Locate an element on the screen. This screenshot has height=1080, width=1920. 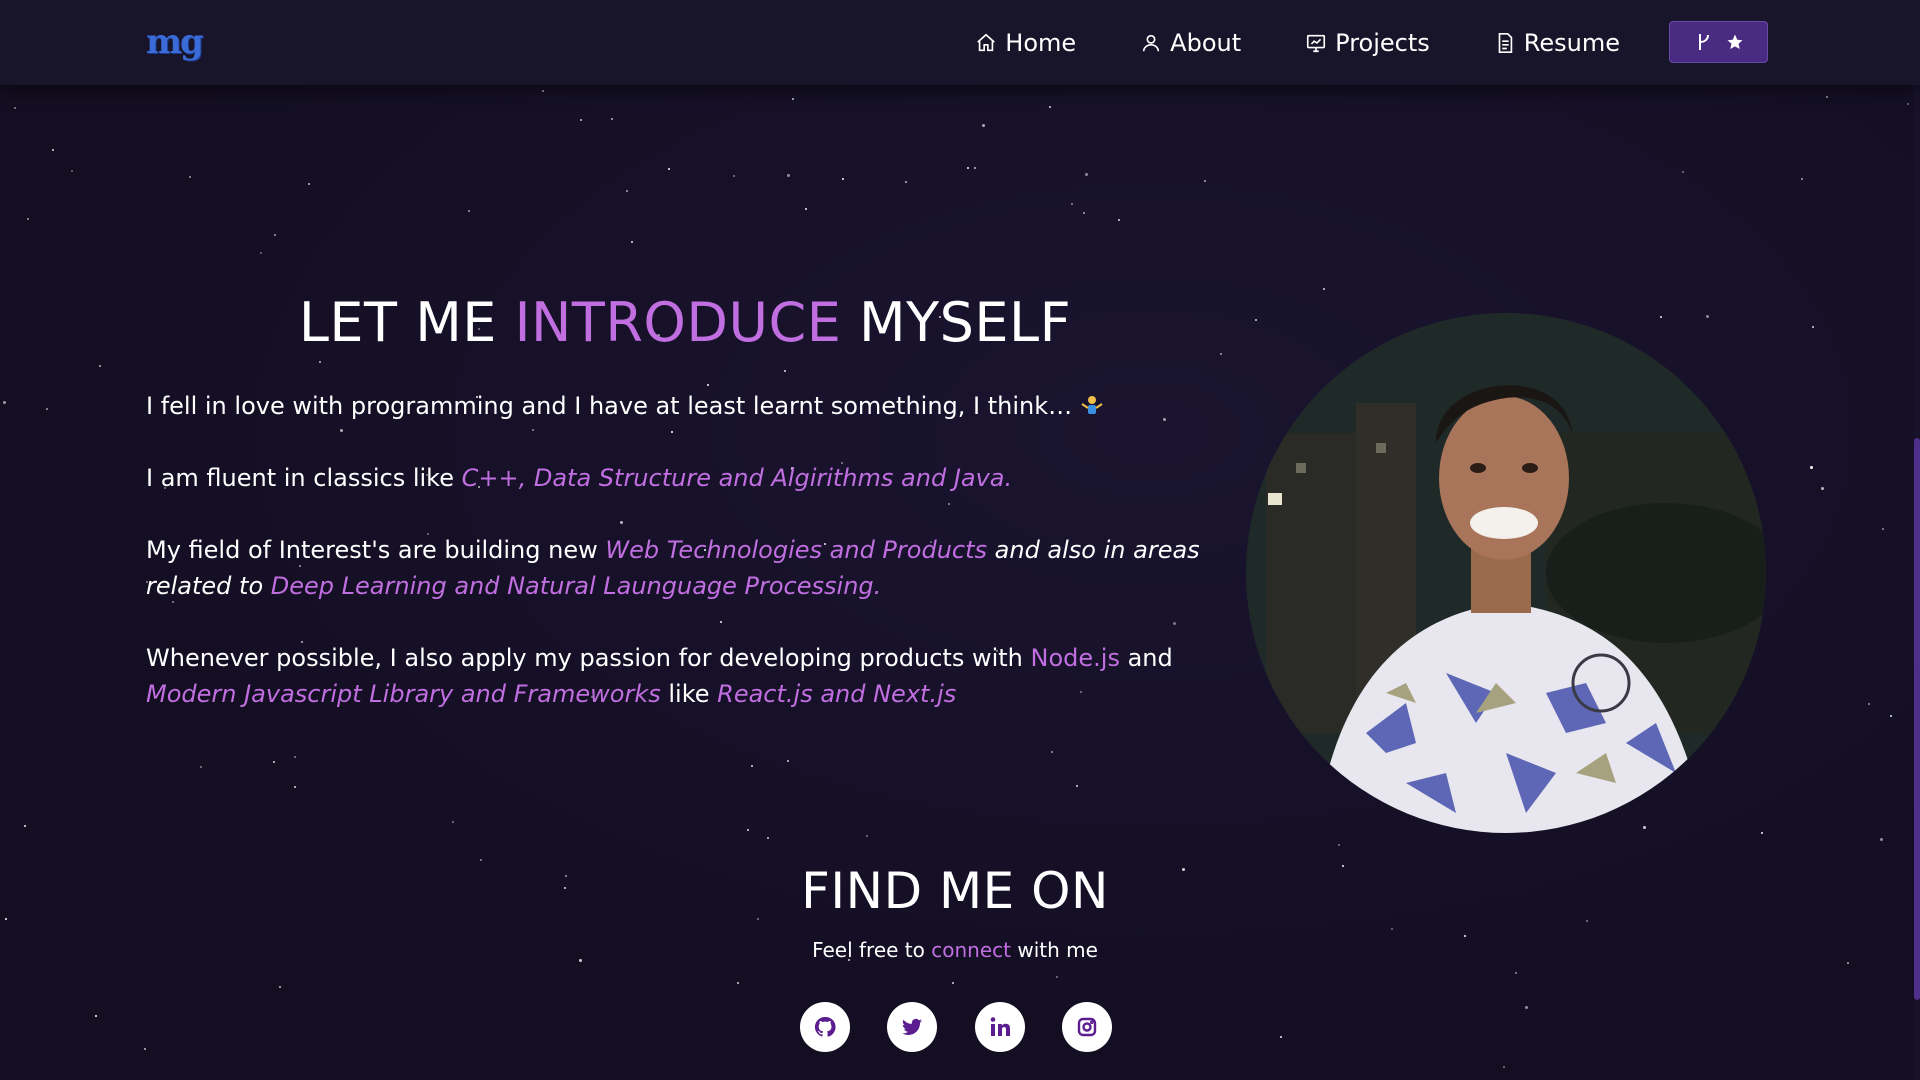
twitter-link is located at coordinates (912, 1027).